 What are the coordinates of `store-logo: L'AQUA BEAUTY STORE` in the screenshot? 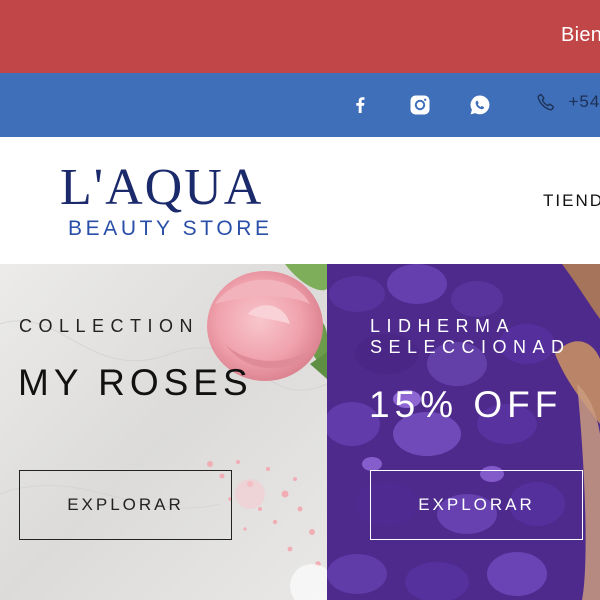 It's located at (183, 200).